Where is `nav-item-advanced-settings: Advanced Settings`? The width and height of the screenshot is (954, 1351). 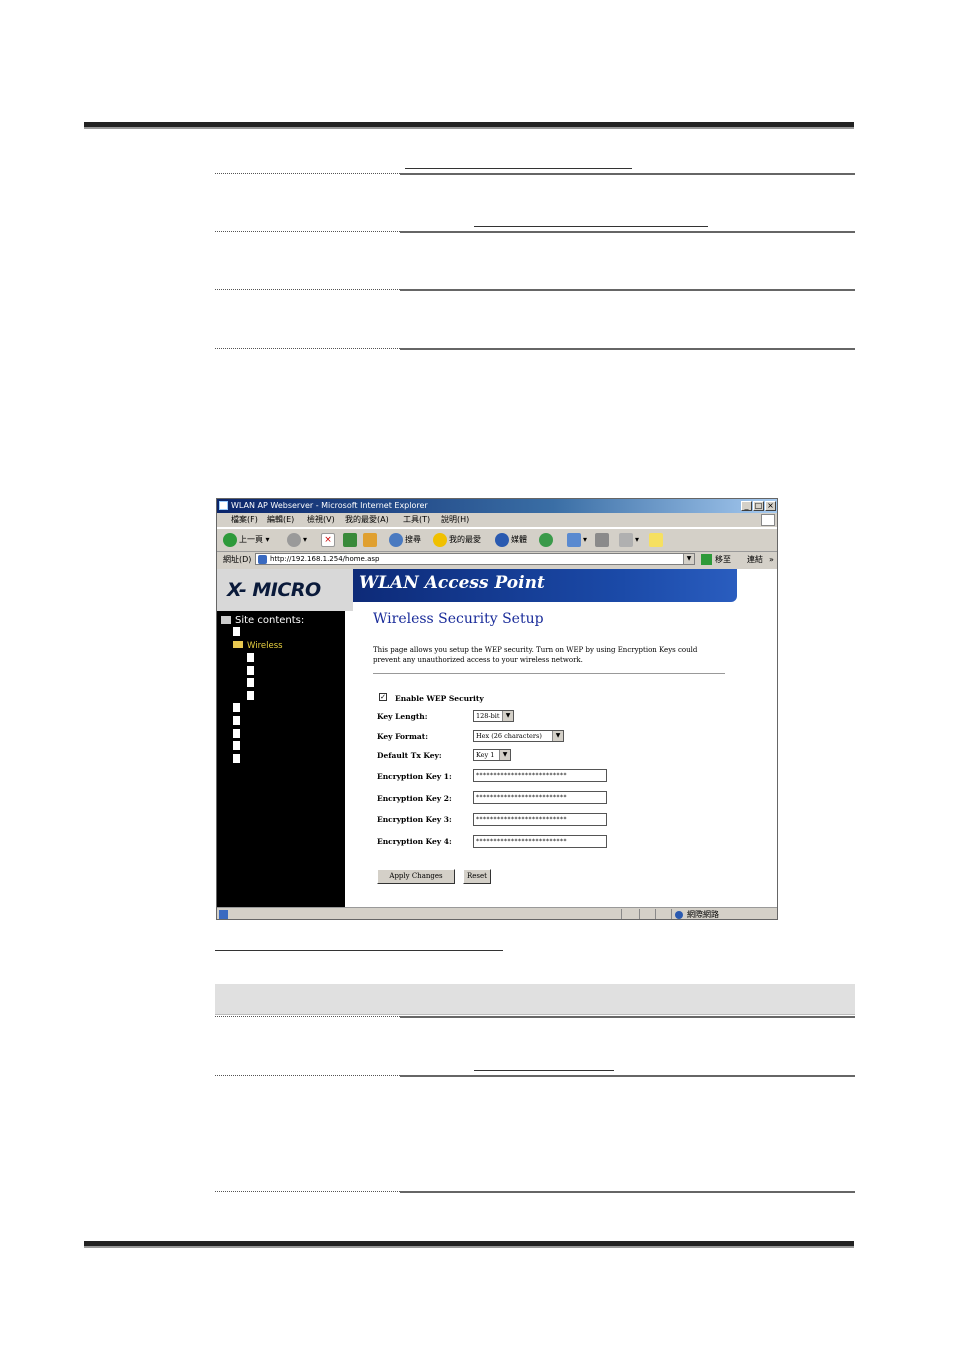 nav-item-advanced-settings: Advanced Settings is located at coordinates (292, 672).